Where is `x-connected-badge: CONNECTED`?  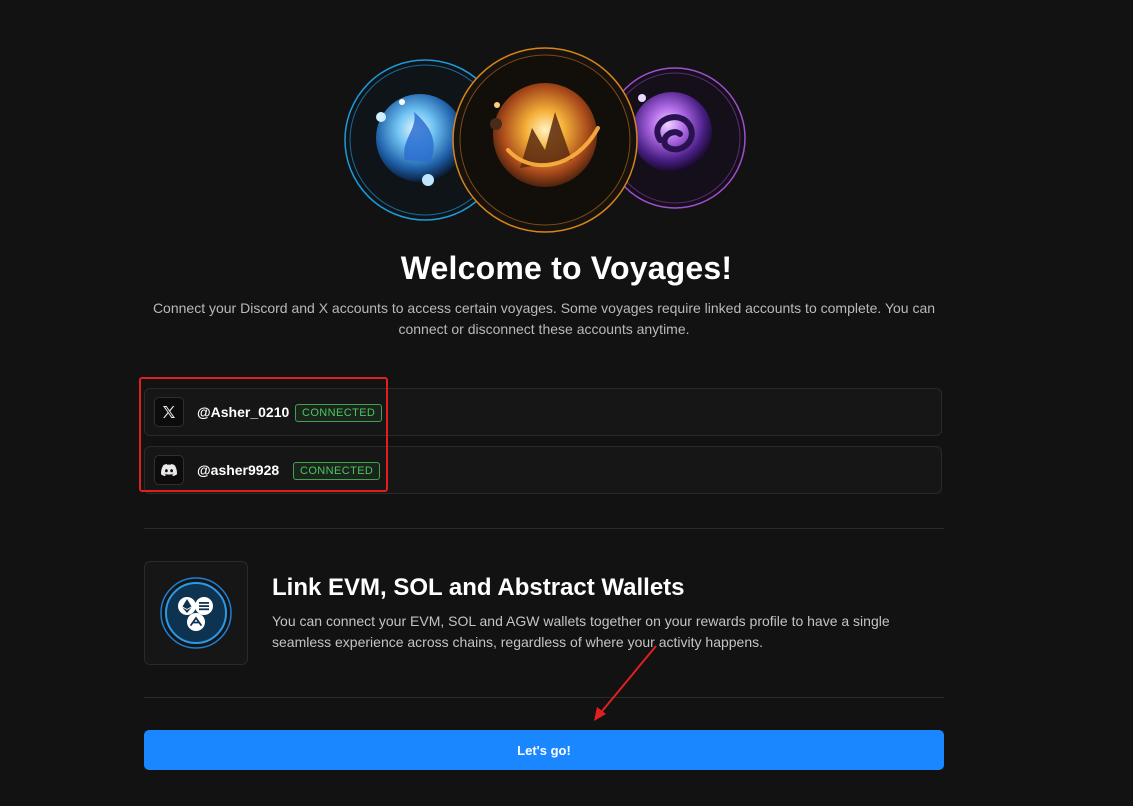 x-connected-badge: CONNECTED is located at coordinates (339, 413).